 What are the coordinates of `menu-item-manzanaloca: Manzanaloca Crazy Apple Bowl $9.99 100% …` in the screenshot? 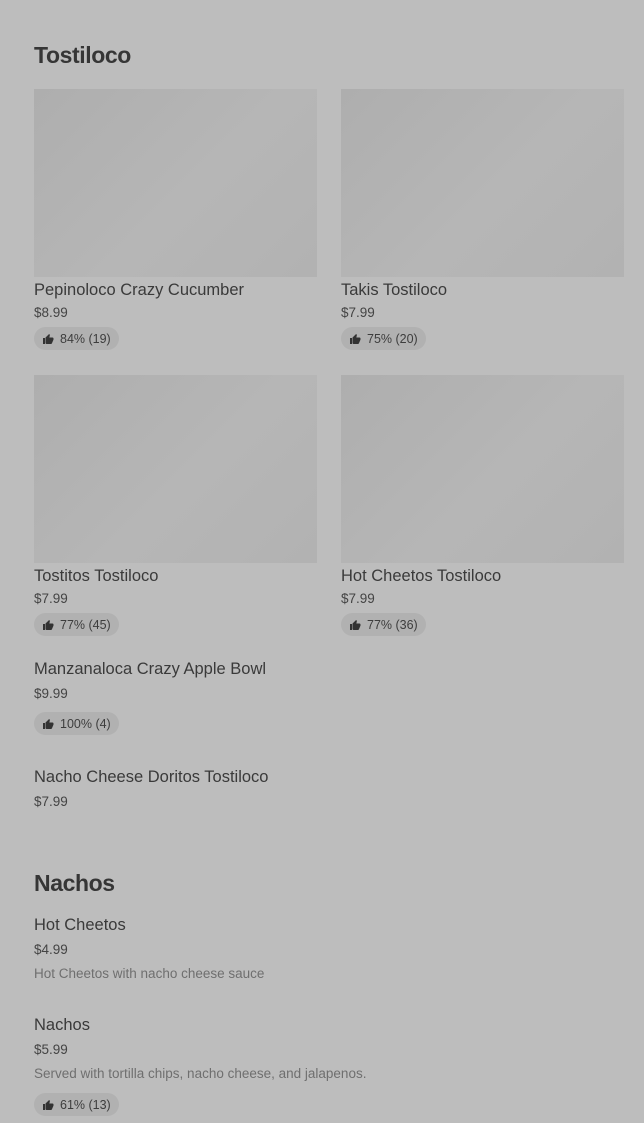 It's located at (324, 700).